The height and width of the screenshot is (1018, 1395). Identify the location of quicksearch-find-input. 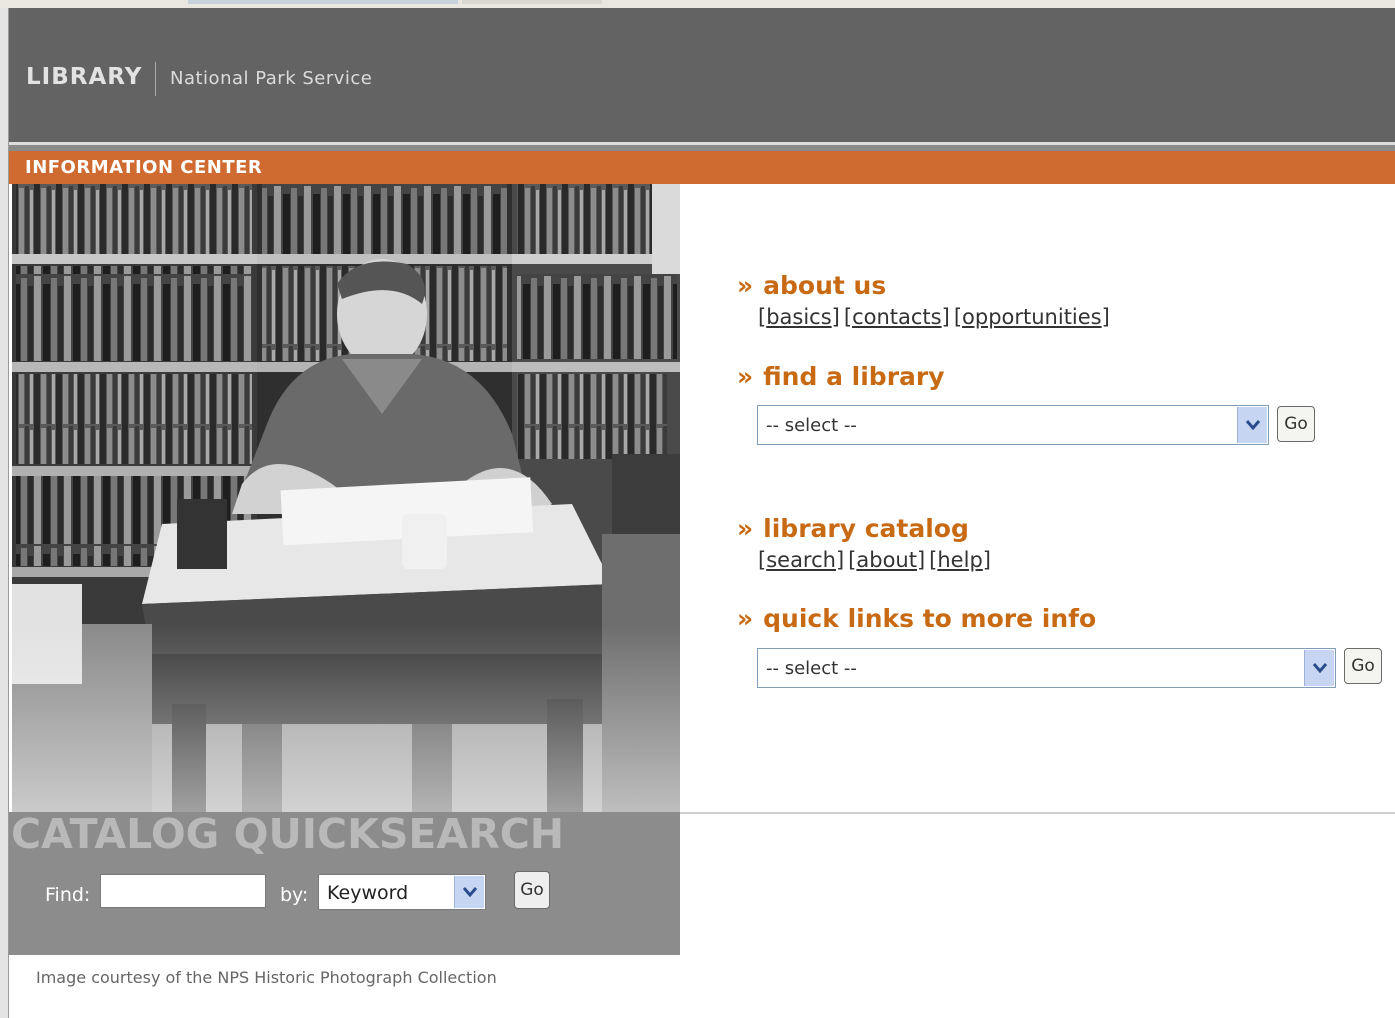
(183, 891).